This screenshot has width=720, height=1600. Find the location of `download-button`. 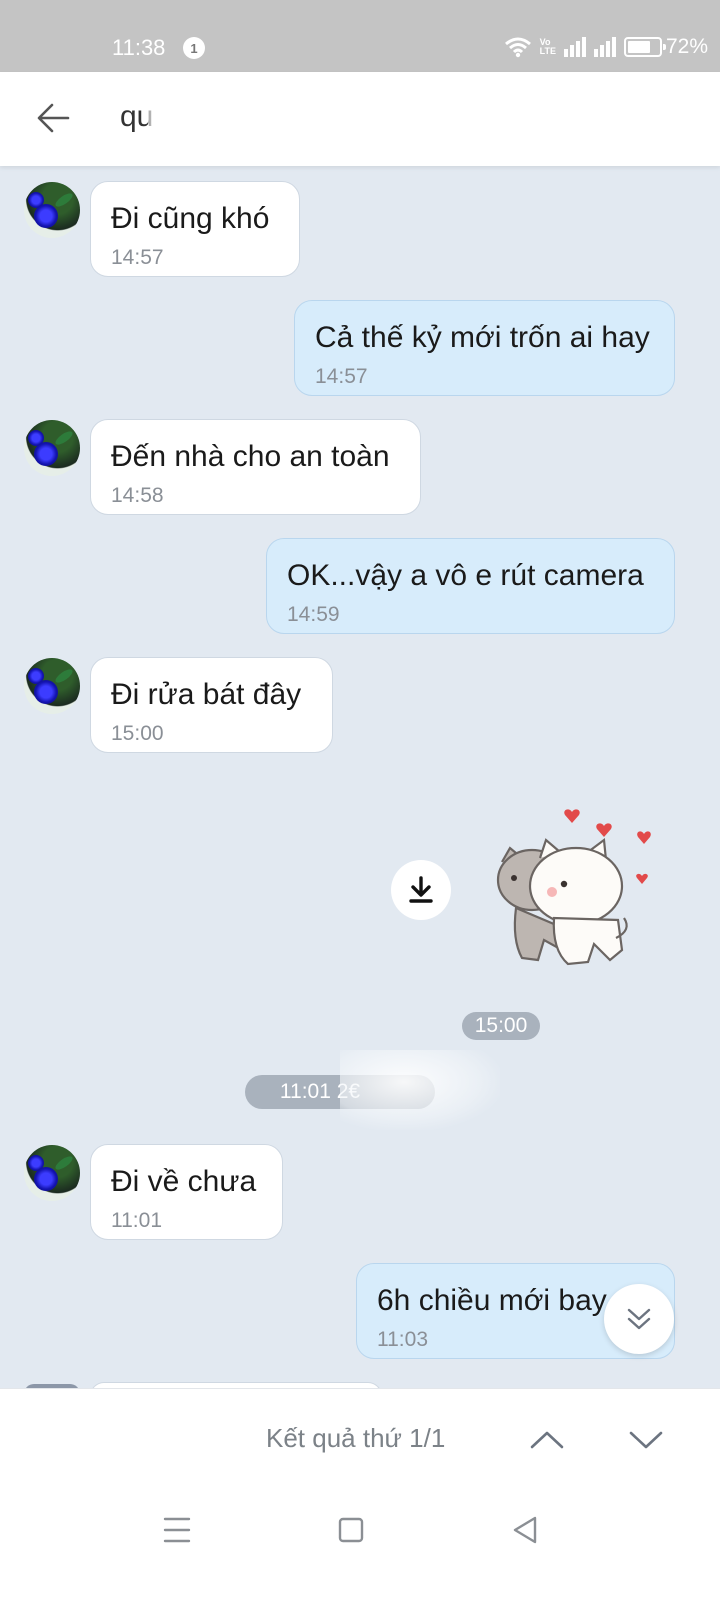

download-button is located at coordinates (421, 890).